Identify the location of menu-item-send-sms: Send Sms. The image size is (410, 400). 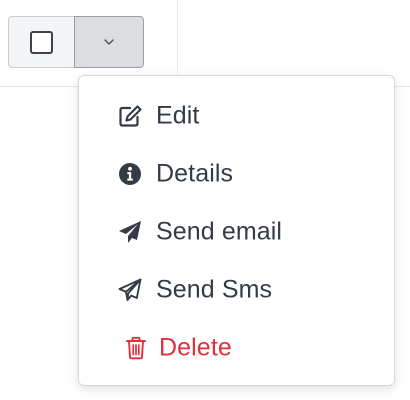
(236, 290).